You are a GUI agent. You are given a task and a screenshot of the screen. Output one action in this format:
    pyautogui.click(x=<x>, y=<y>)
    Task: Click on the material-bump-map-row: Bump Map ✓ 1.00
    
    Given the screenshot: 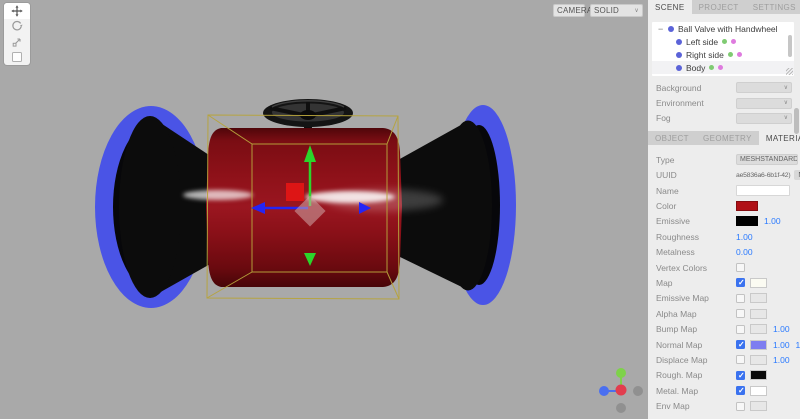 What is the action you would take?
    pyautogui.click(x=724, y=328)
    